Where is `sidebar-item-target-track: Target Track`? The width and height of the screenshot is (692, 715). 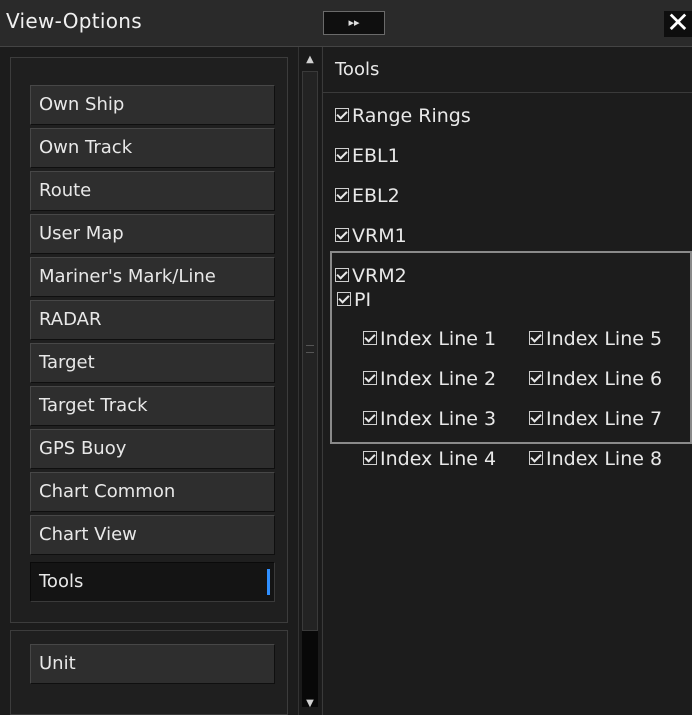 sidebar-item-target-track: Target Track is located at coordinates (152, 406).